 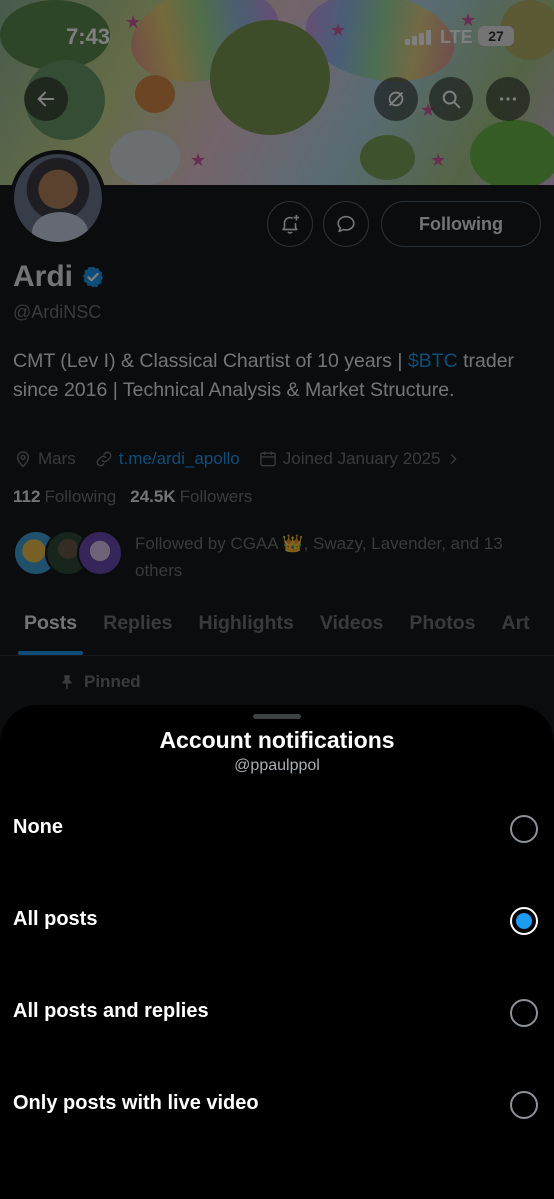 I want to click on option-label: None, so click(x=38, y=827).